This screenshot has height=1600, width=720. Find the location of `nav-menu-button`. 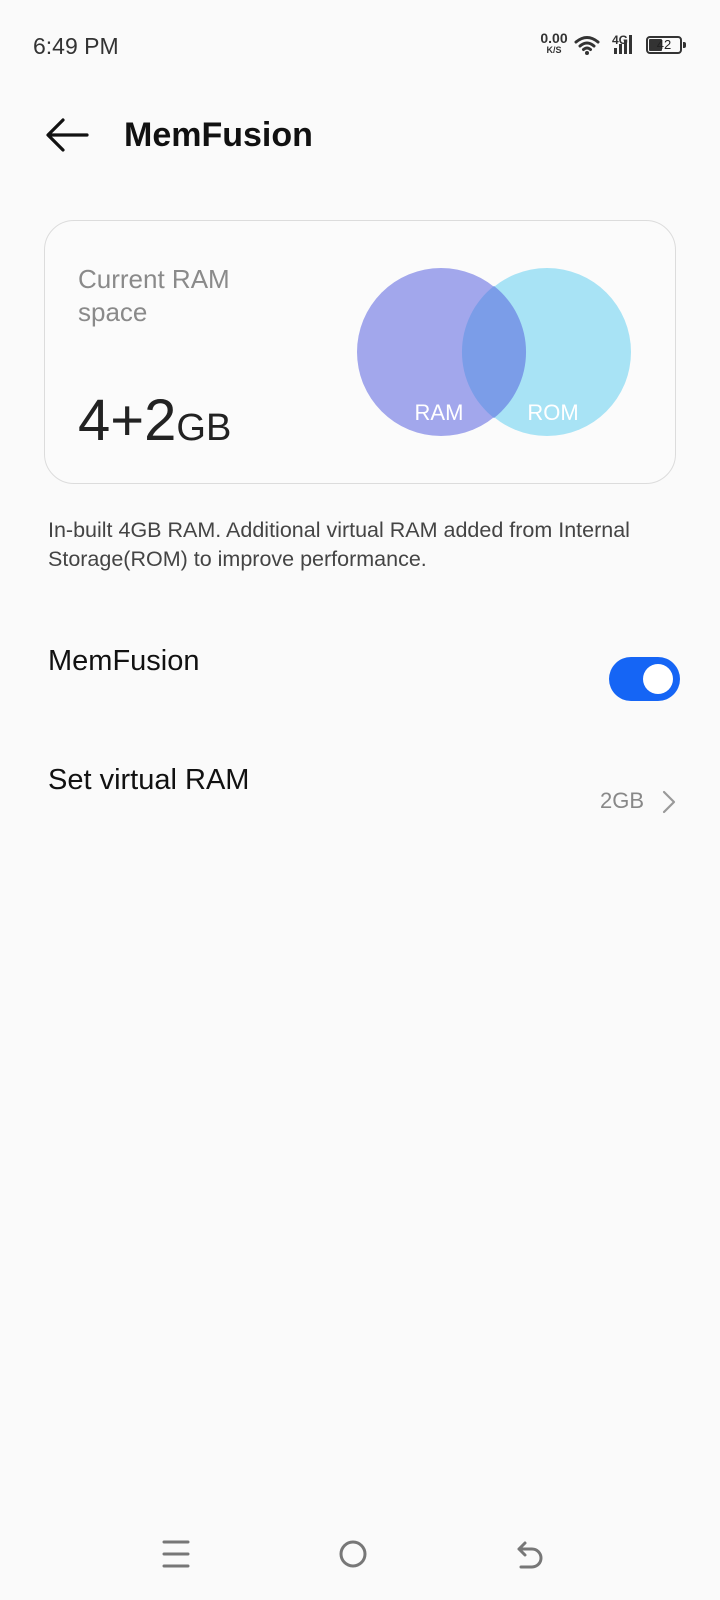

nav-menu-button is located at coordinates (176, 1554).